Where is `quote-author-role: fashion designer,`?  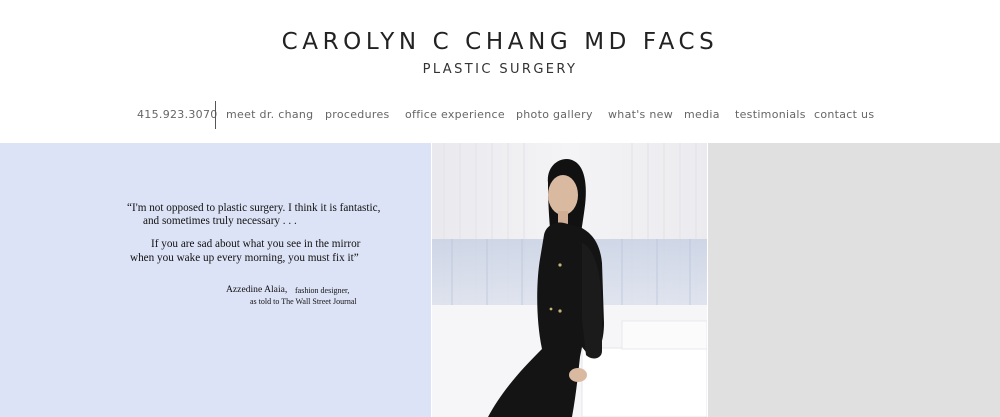
quote-author-role: fashion designer, is located at coordinates (322, 290).